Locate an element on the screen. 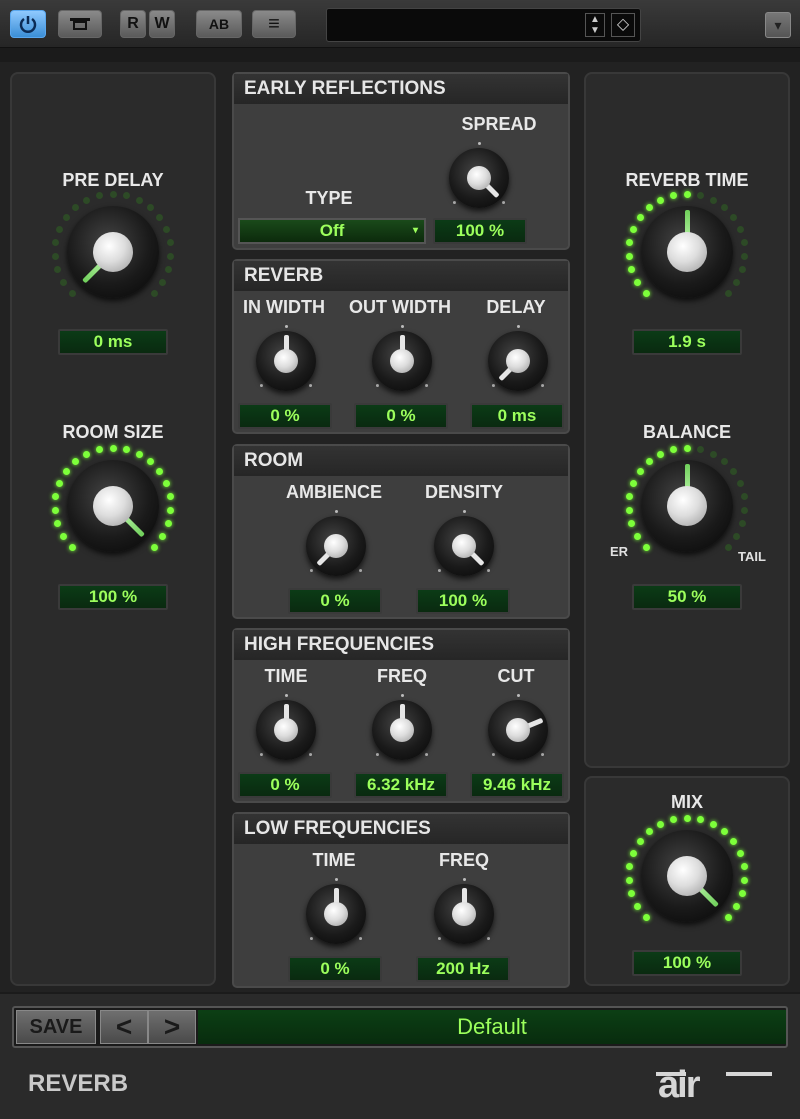 Image resolution: width=800 pixels, height=1119 pixels. spread-value: 100 % is located at coordinates (480, 231).